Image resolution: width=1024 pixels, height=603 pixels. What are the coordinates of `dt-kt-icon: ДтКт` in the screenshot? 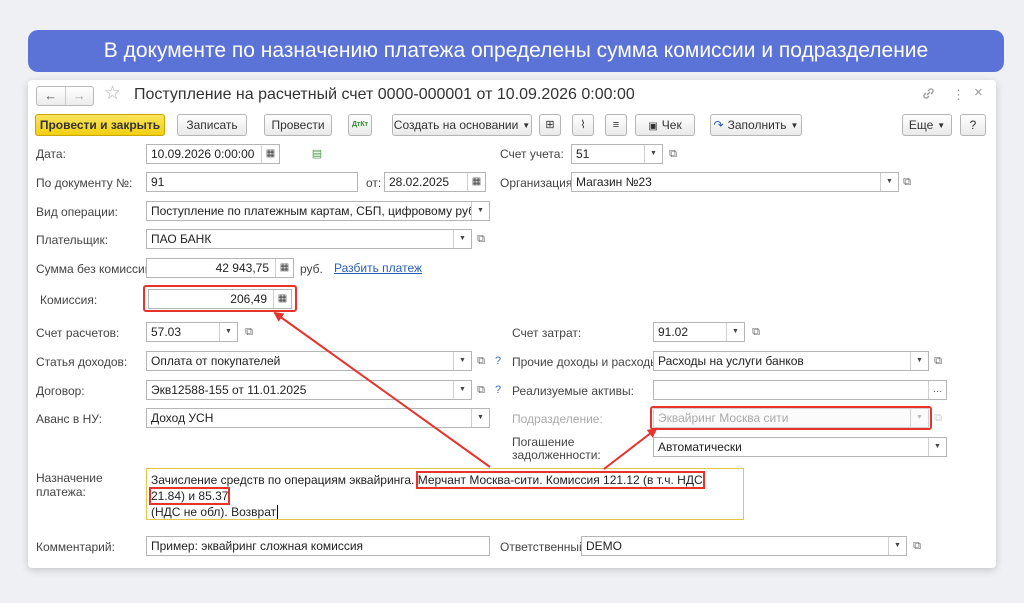 It's located at (360, 124).